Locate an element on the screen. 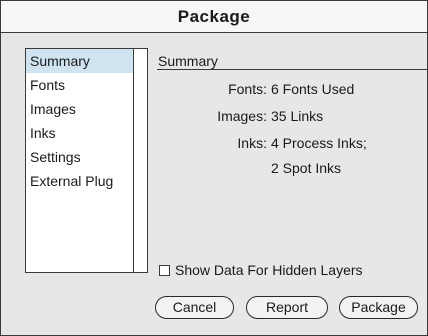  inks-summary-row: Inks: 4 Process Inks; is located at coordinates (262, 143).